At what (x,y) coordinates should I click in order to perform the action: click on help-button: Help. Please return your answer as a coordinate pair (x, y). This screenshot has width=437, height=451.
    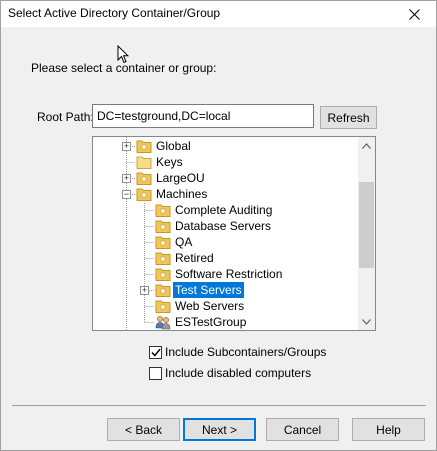
    Looking at the image, I should click on (388, 429).